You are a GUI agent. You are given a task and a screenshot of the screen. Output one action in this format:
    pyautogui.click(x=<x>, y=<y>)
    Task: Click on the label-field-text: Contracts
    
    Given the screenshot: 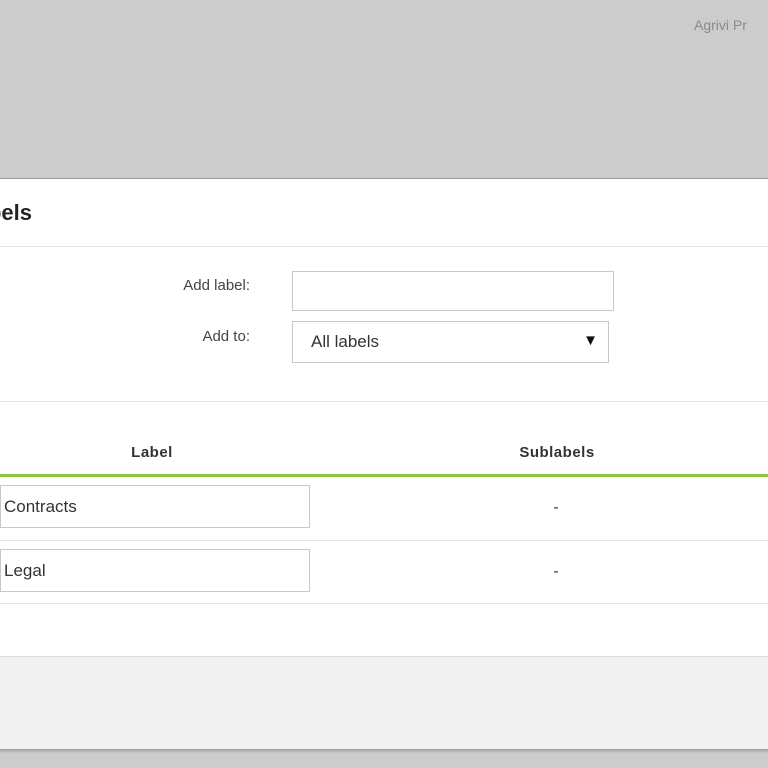 What is the action you would take?
    pyautogui.click(x=40, y=506)
    